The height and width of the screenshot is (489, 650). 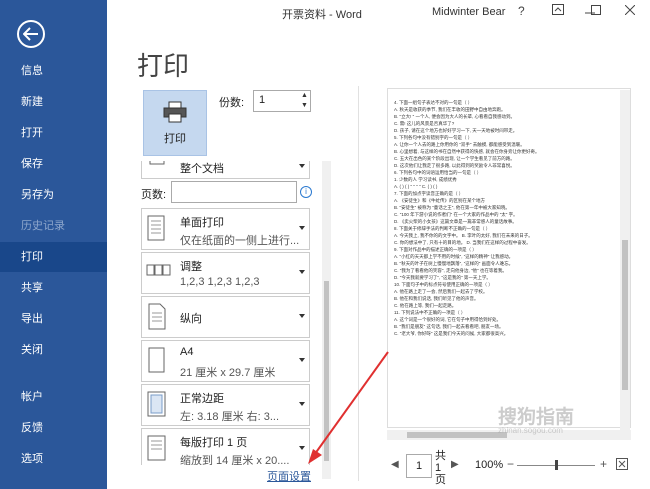 What do you see at coordinates (53, 133) in the screenshot?
I see `nav-item-open: 打开` at bounding box center [53, 133].